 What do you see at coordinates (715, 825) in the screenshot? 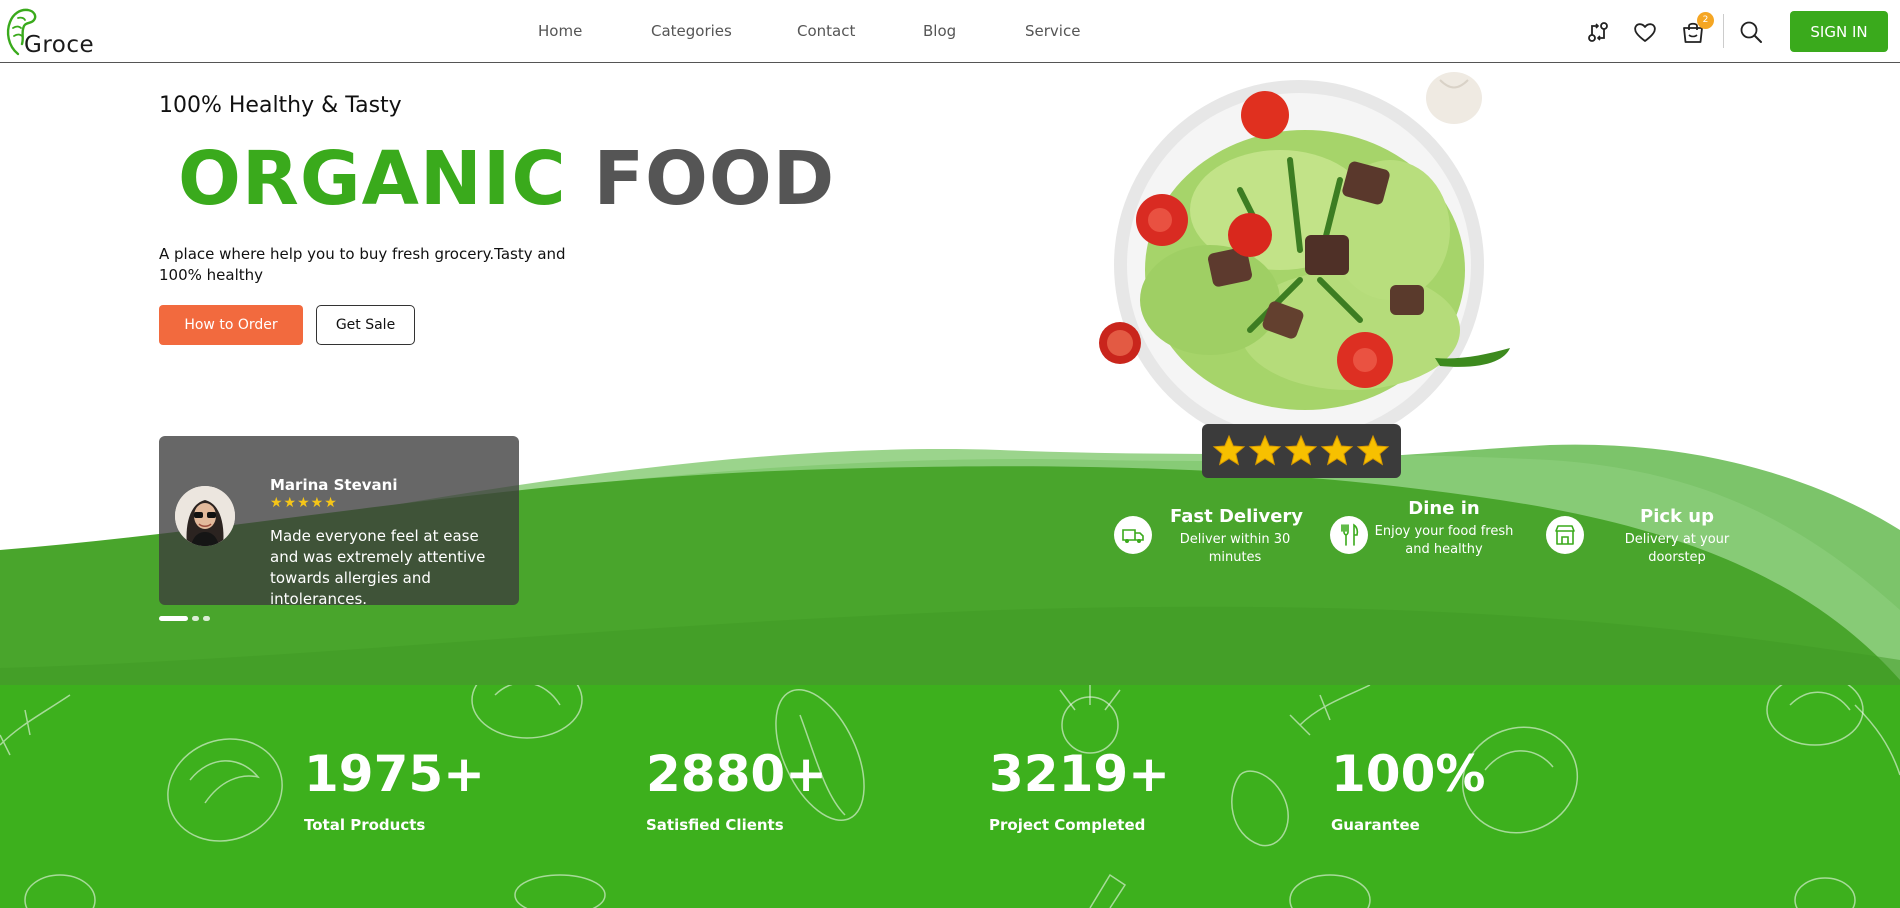
I see `stat-label-clients: Satisfied Clients` at bounding box center [715, 825].